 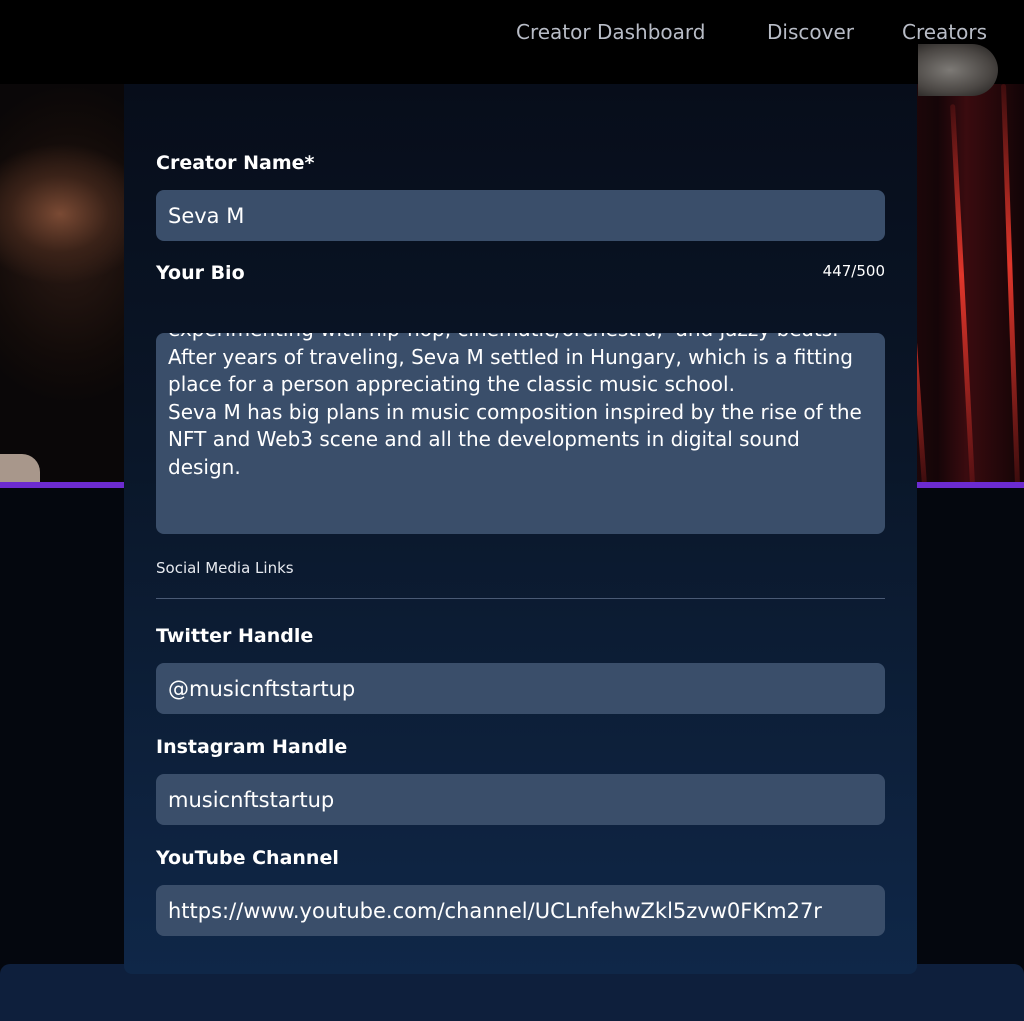 What do you see at coordinates (520, 688) in the screenshot?
I see `twitter-handle-input` at bounding box center [520, 688].